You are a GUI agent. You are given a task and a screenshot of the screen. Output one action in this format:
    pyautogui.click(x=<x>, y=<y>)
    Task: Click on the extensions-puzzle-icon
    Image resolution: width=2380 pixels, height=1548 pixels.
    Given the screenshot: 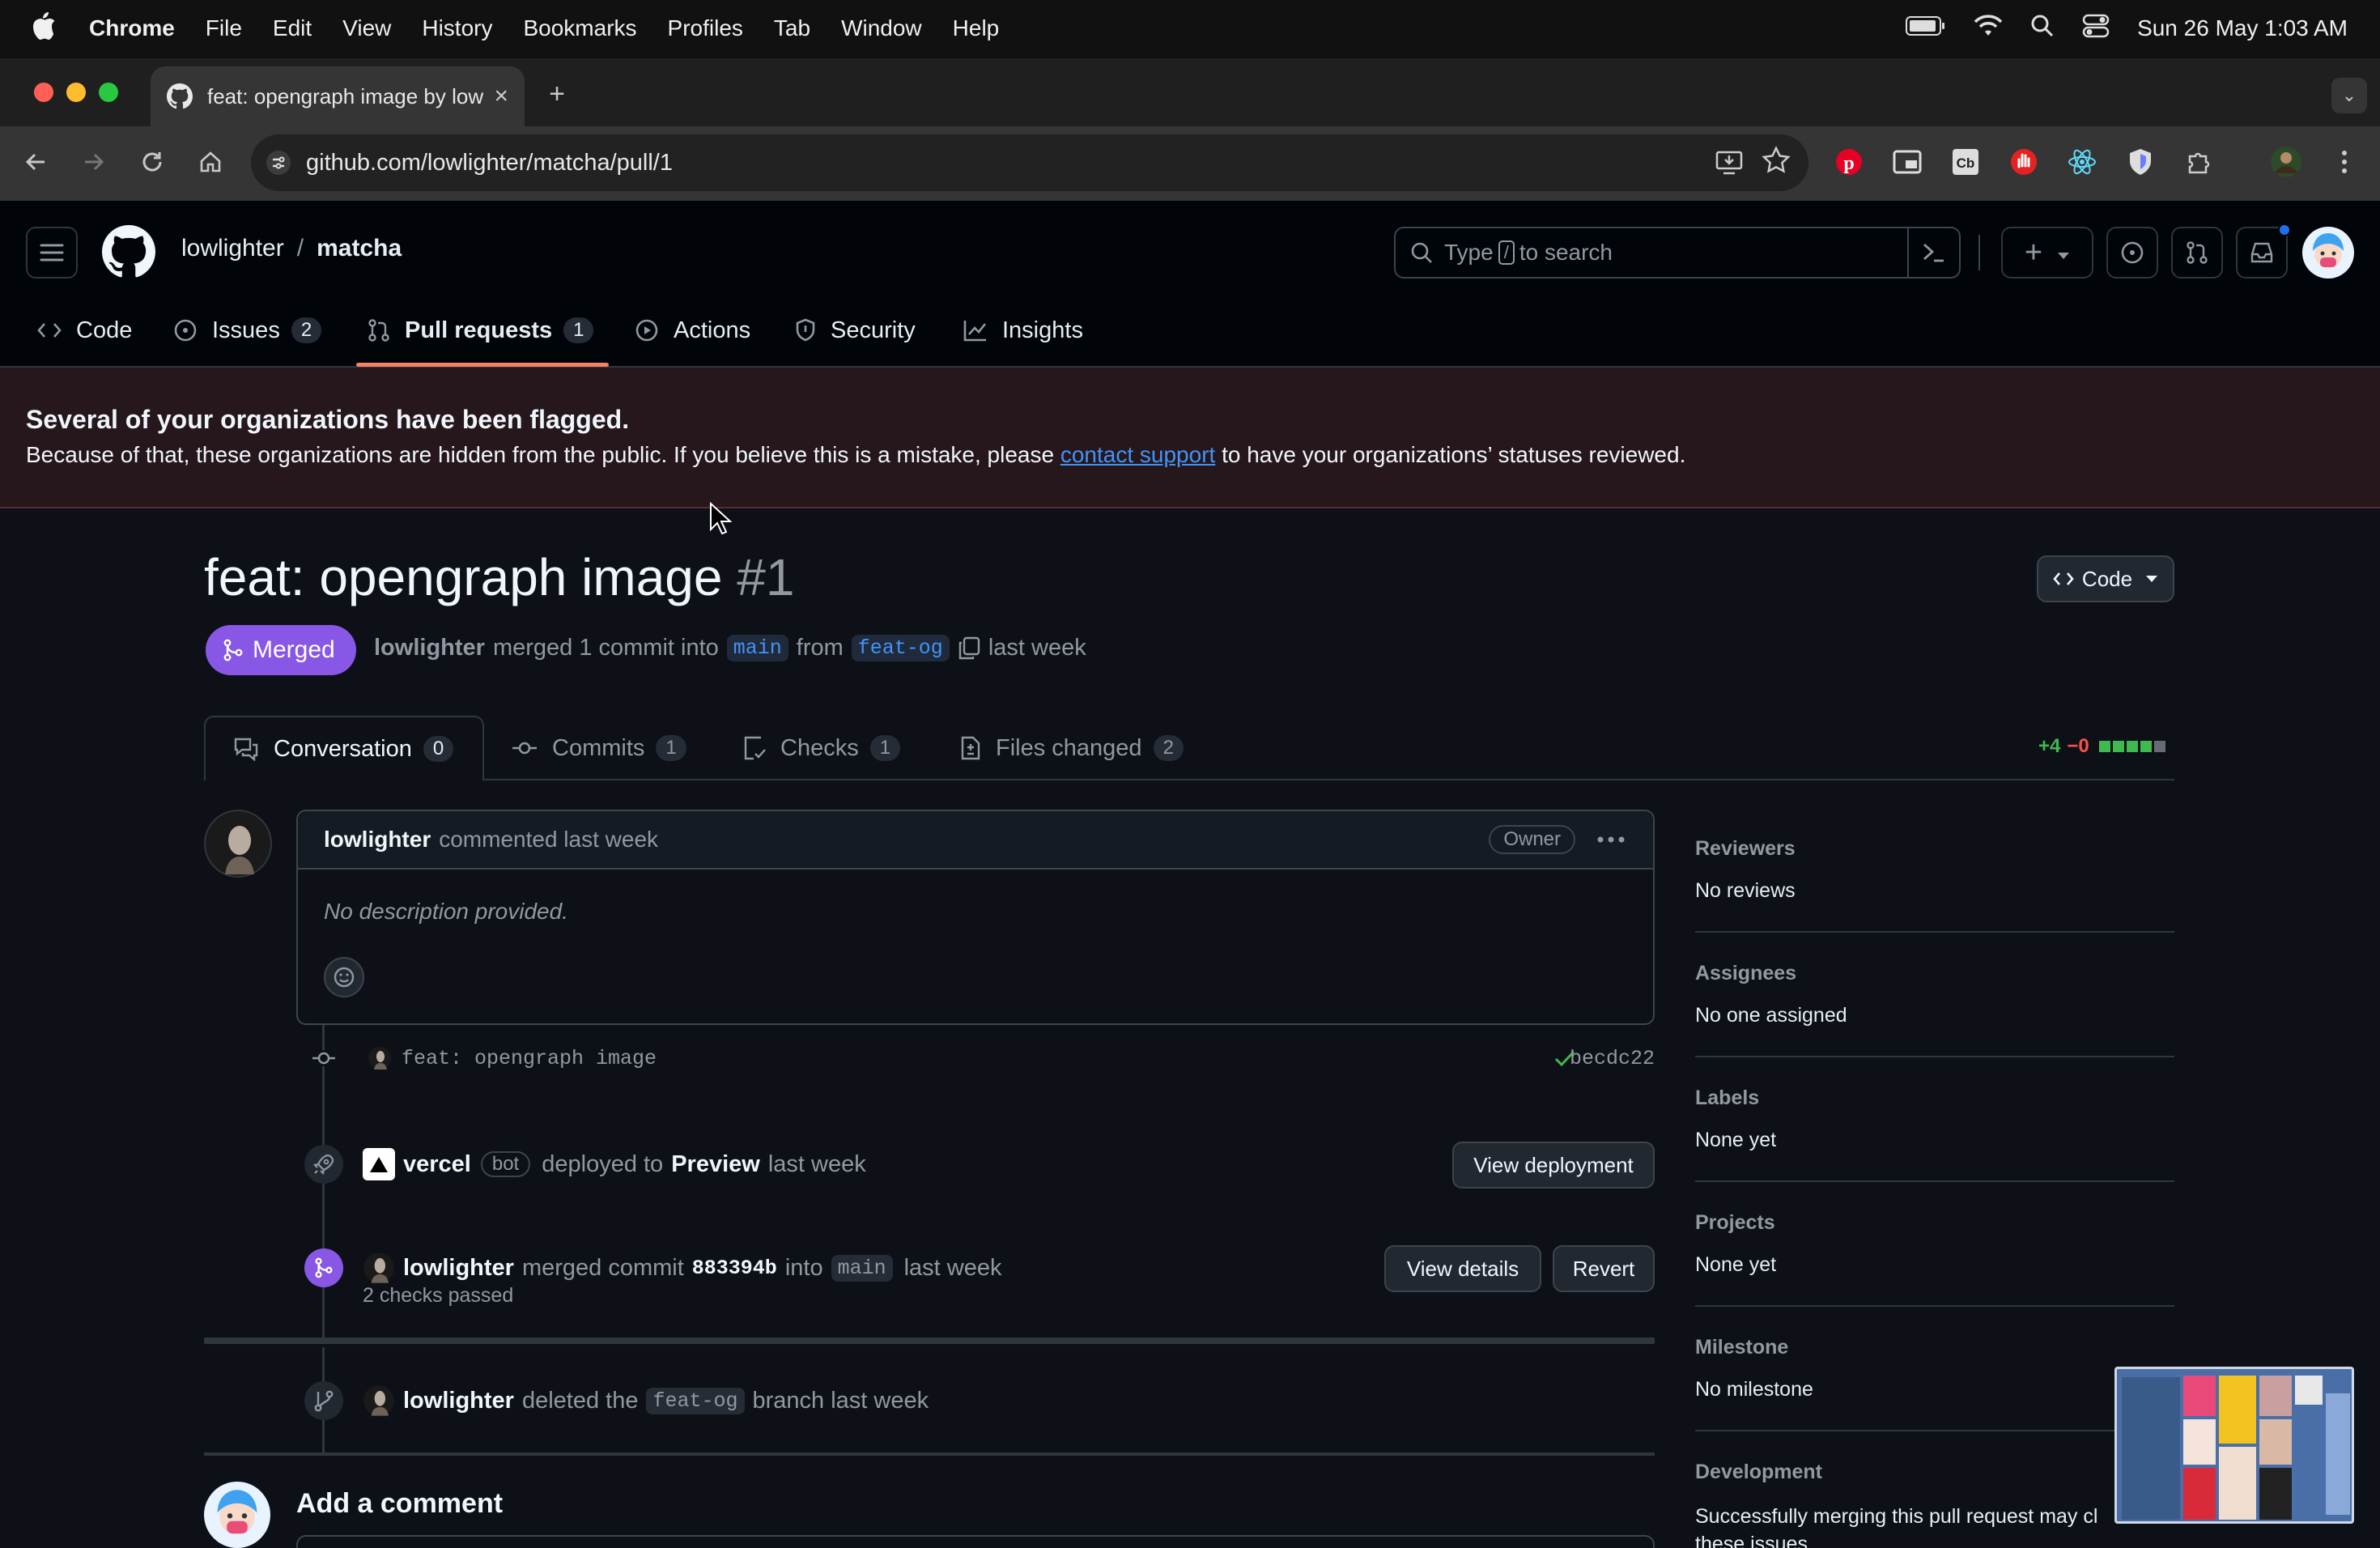 What is the action you would take?
    pyautogui.click(x=2198, y=162)
    